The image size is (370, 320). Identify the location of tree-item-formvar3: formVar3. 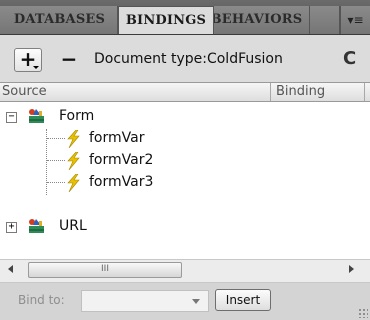
(121, 182).